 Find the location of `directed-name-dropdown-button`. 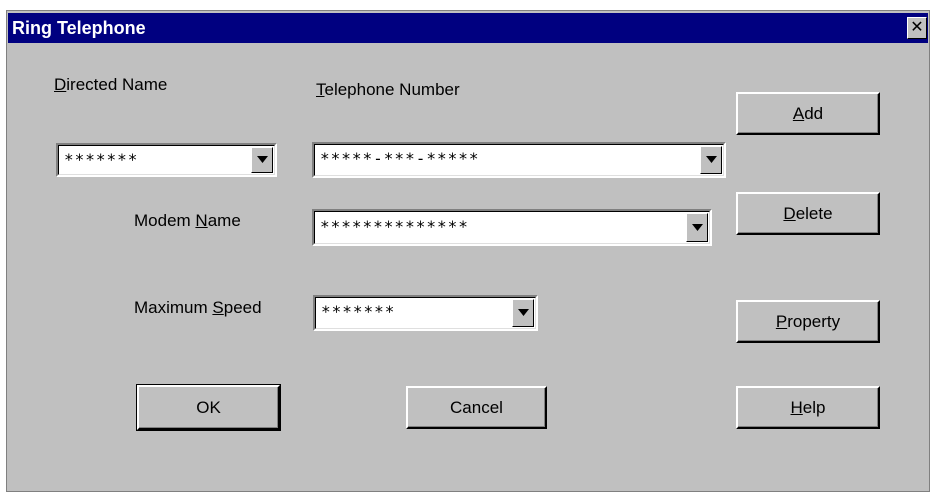

directed-name-dropdown-button is located at coordinates (262, 160).